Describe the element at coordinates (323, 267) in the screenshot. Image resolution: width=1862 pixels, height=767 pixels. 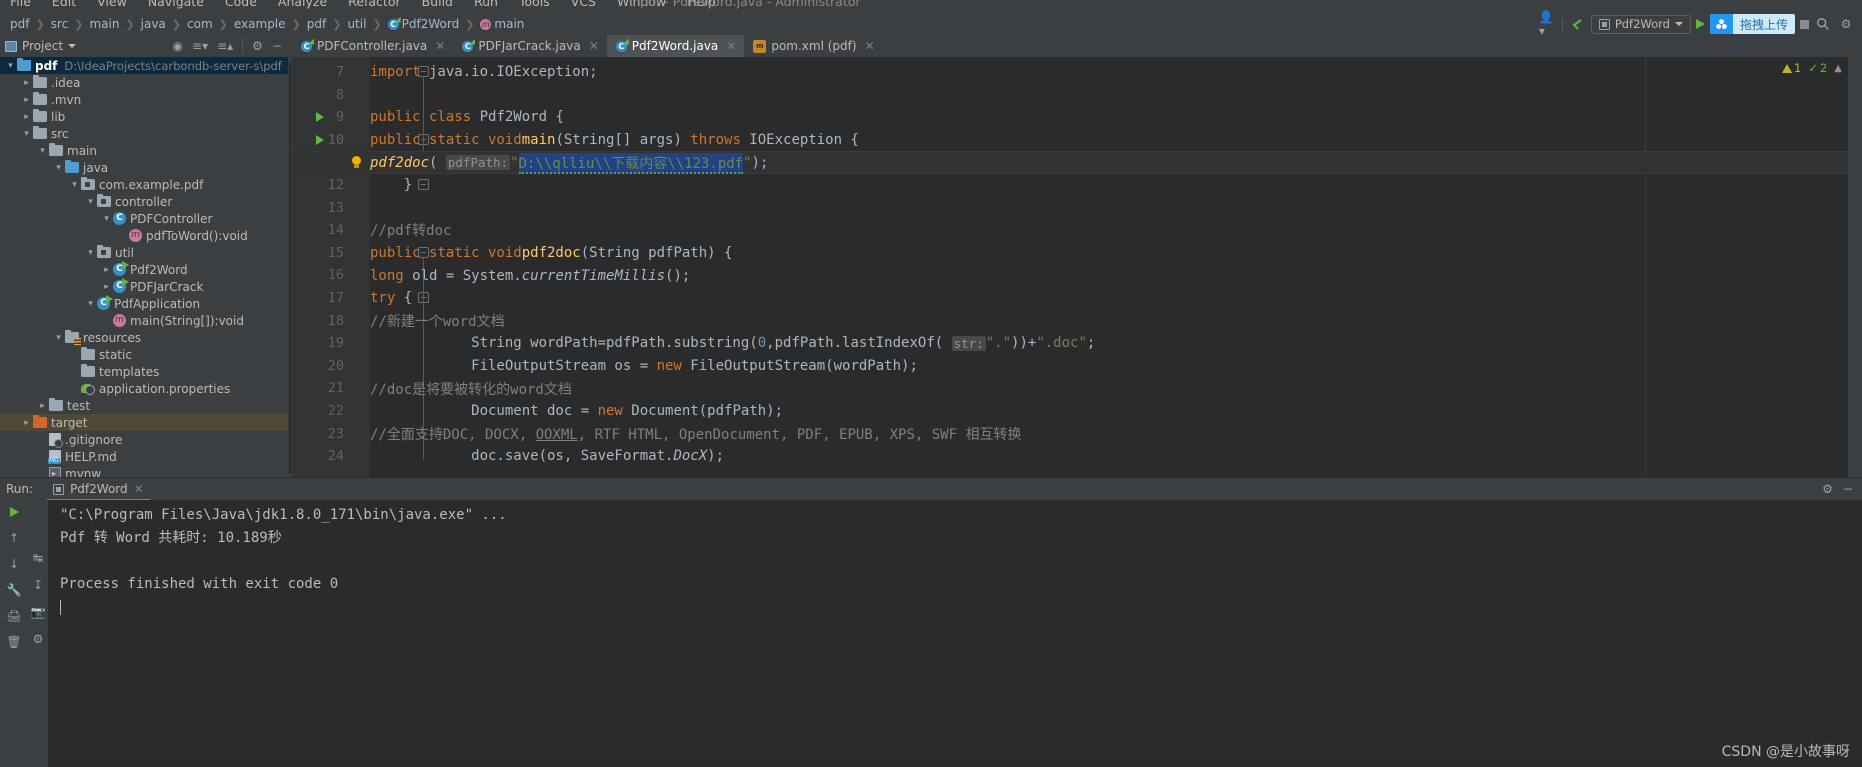
I see `editor-gutter: 789101112131415161718192021222324` at that location.